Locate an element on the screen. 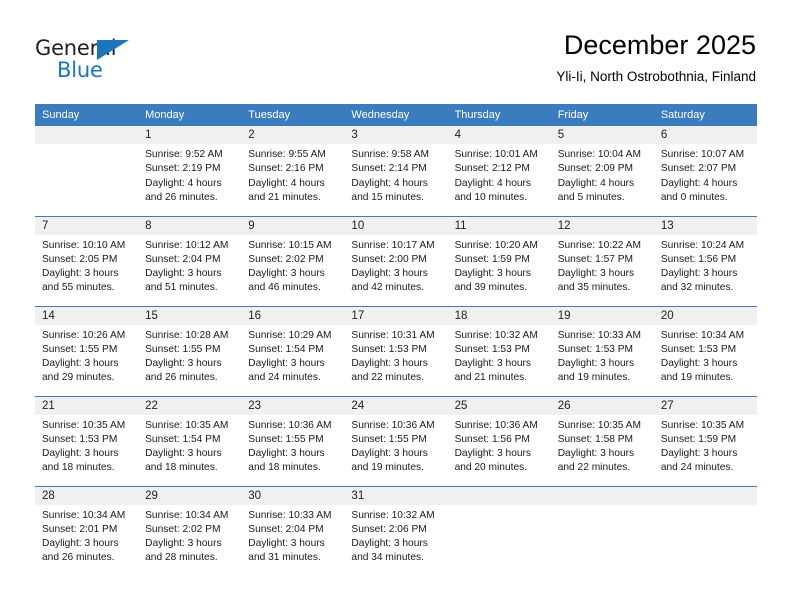 The image size is (792, 612). daylight-text-line2: and 18 minutes. is located at coordinates (284, 468).